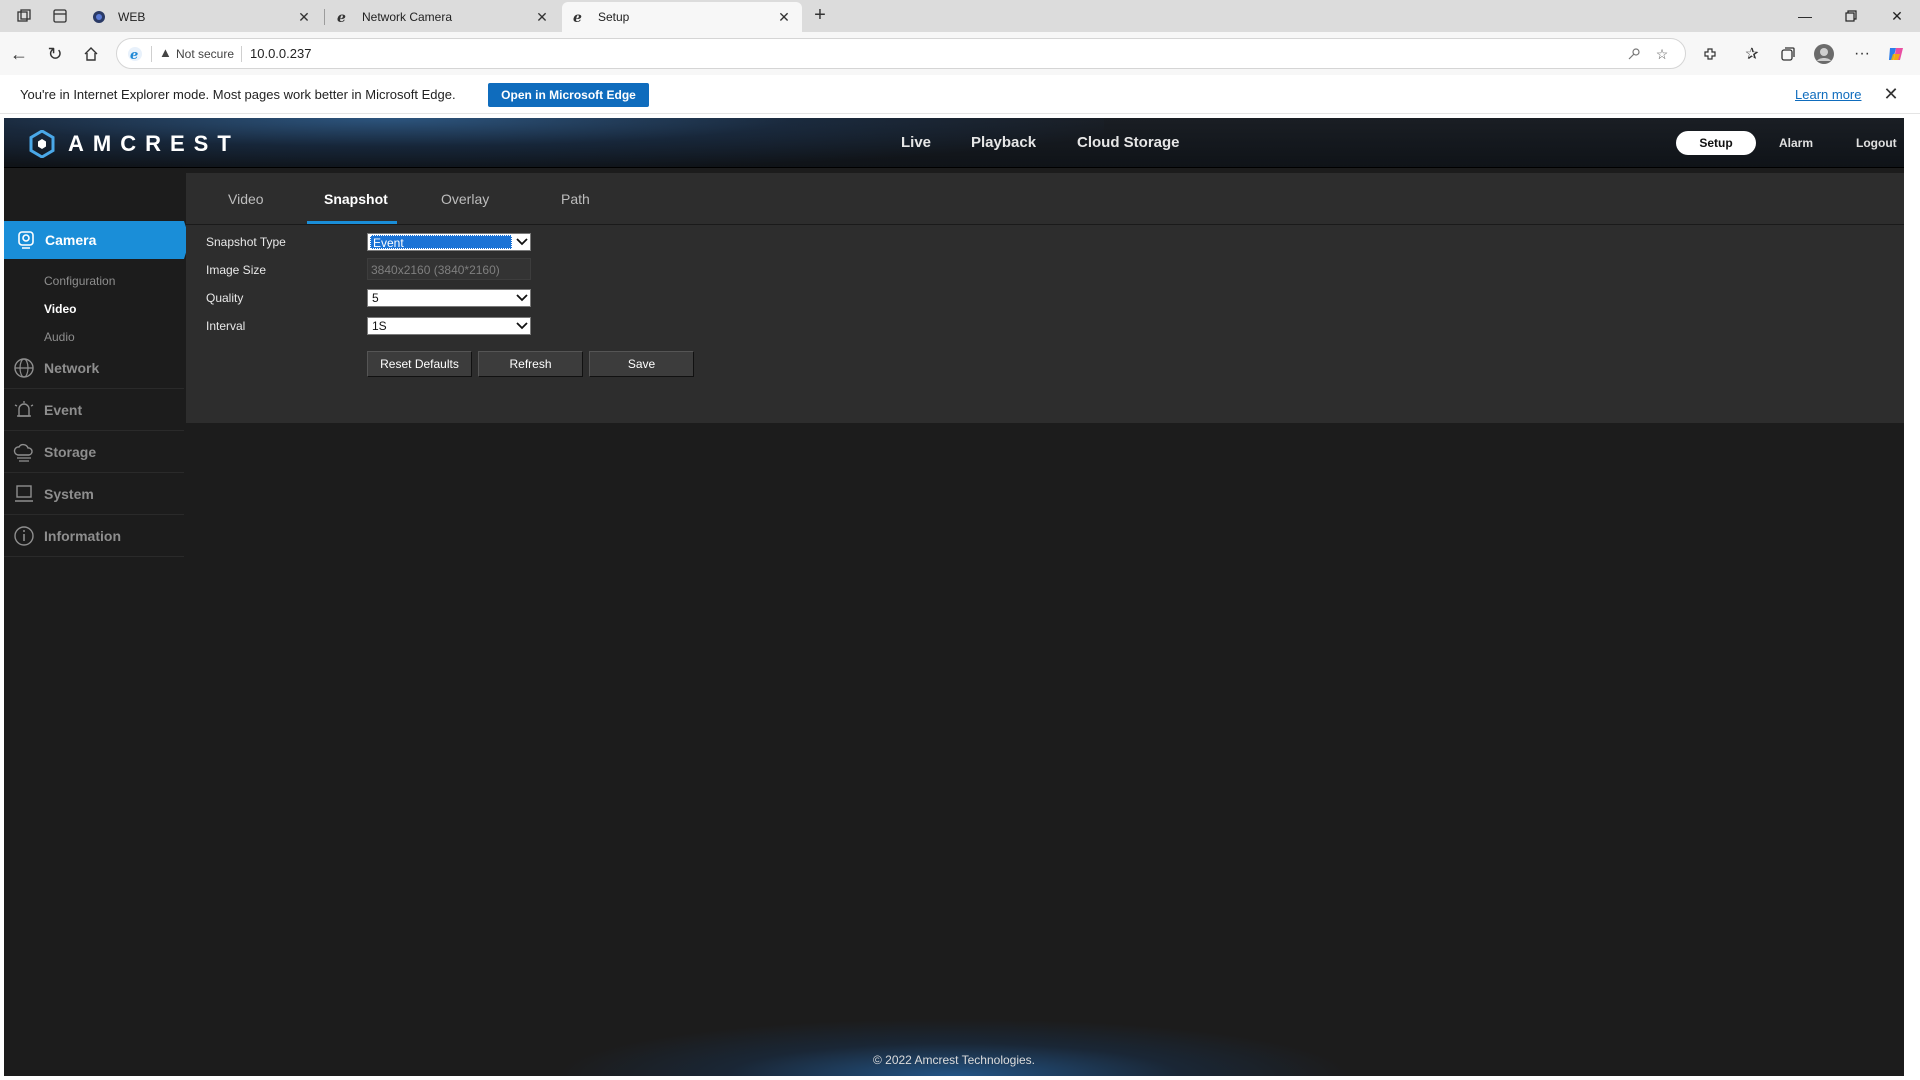  What do you see at coordinates (1634, 54) in the screenshot?
I see `key-icon` at bounding box center [1634, 54].